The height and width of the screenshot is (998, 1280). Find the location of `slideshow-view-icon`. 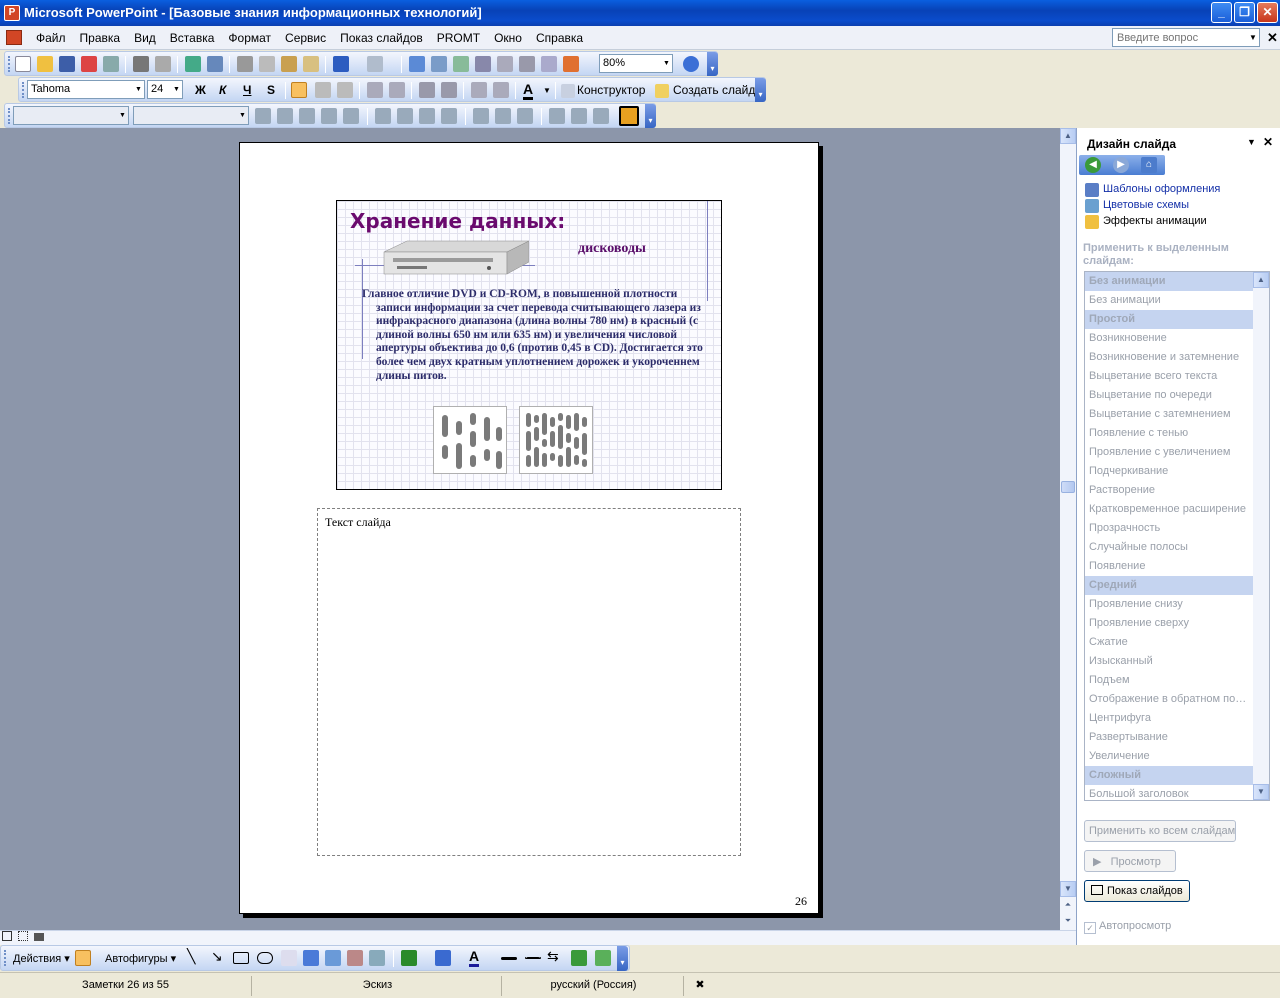

slideshow-view-icon is located at coordinates (39, 937).